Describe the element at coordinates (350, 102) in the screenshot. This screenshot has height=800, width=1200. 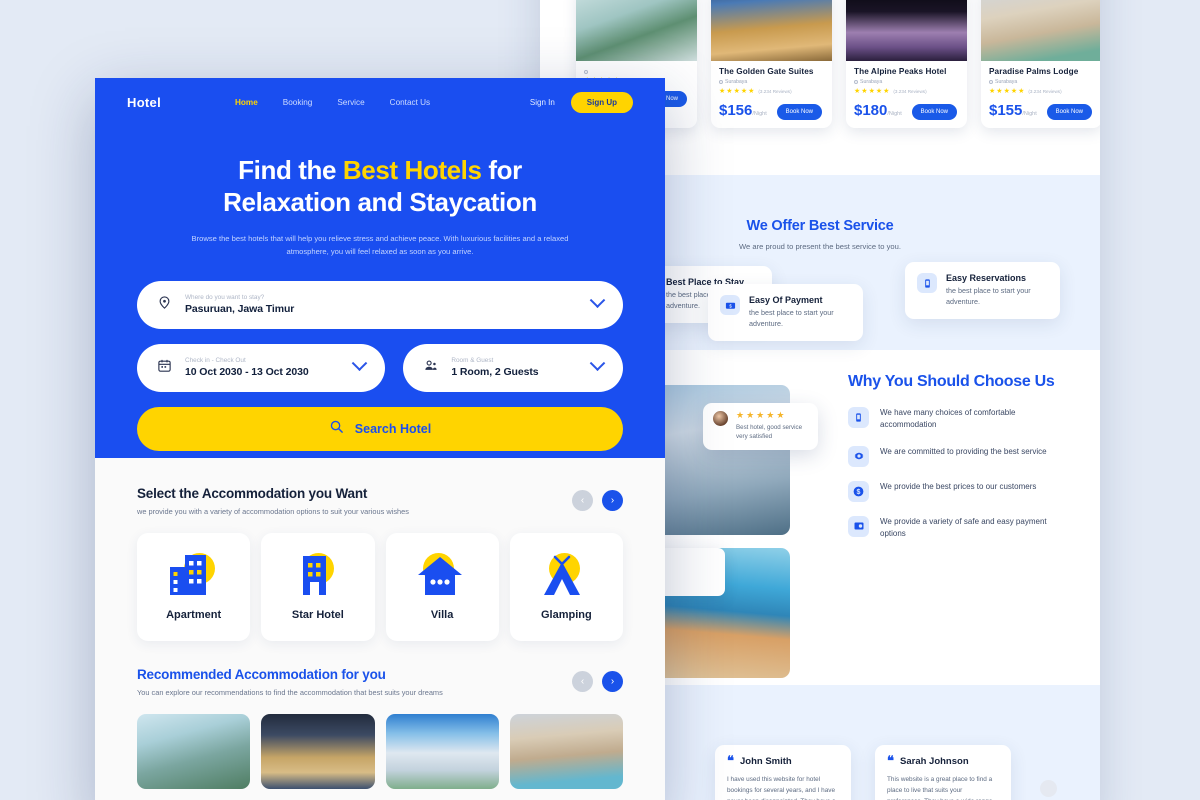
I see `nav-link-service: Service` at that location.